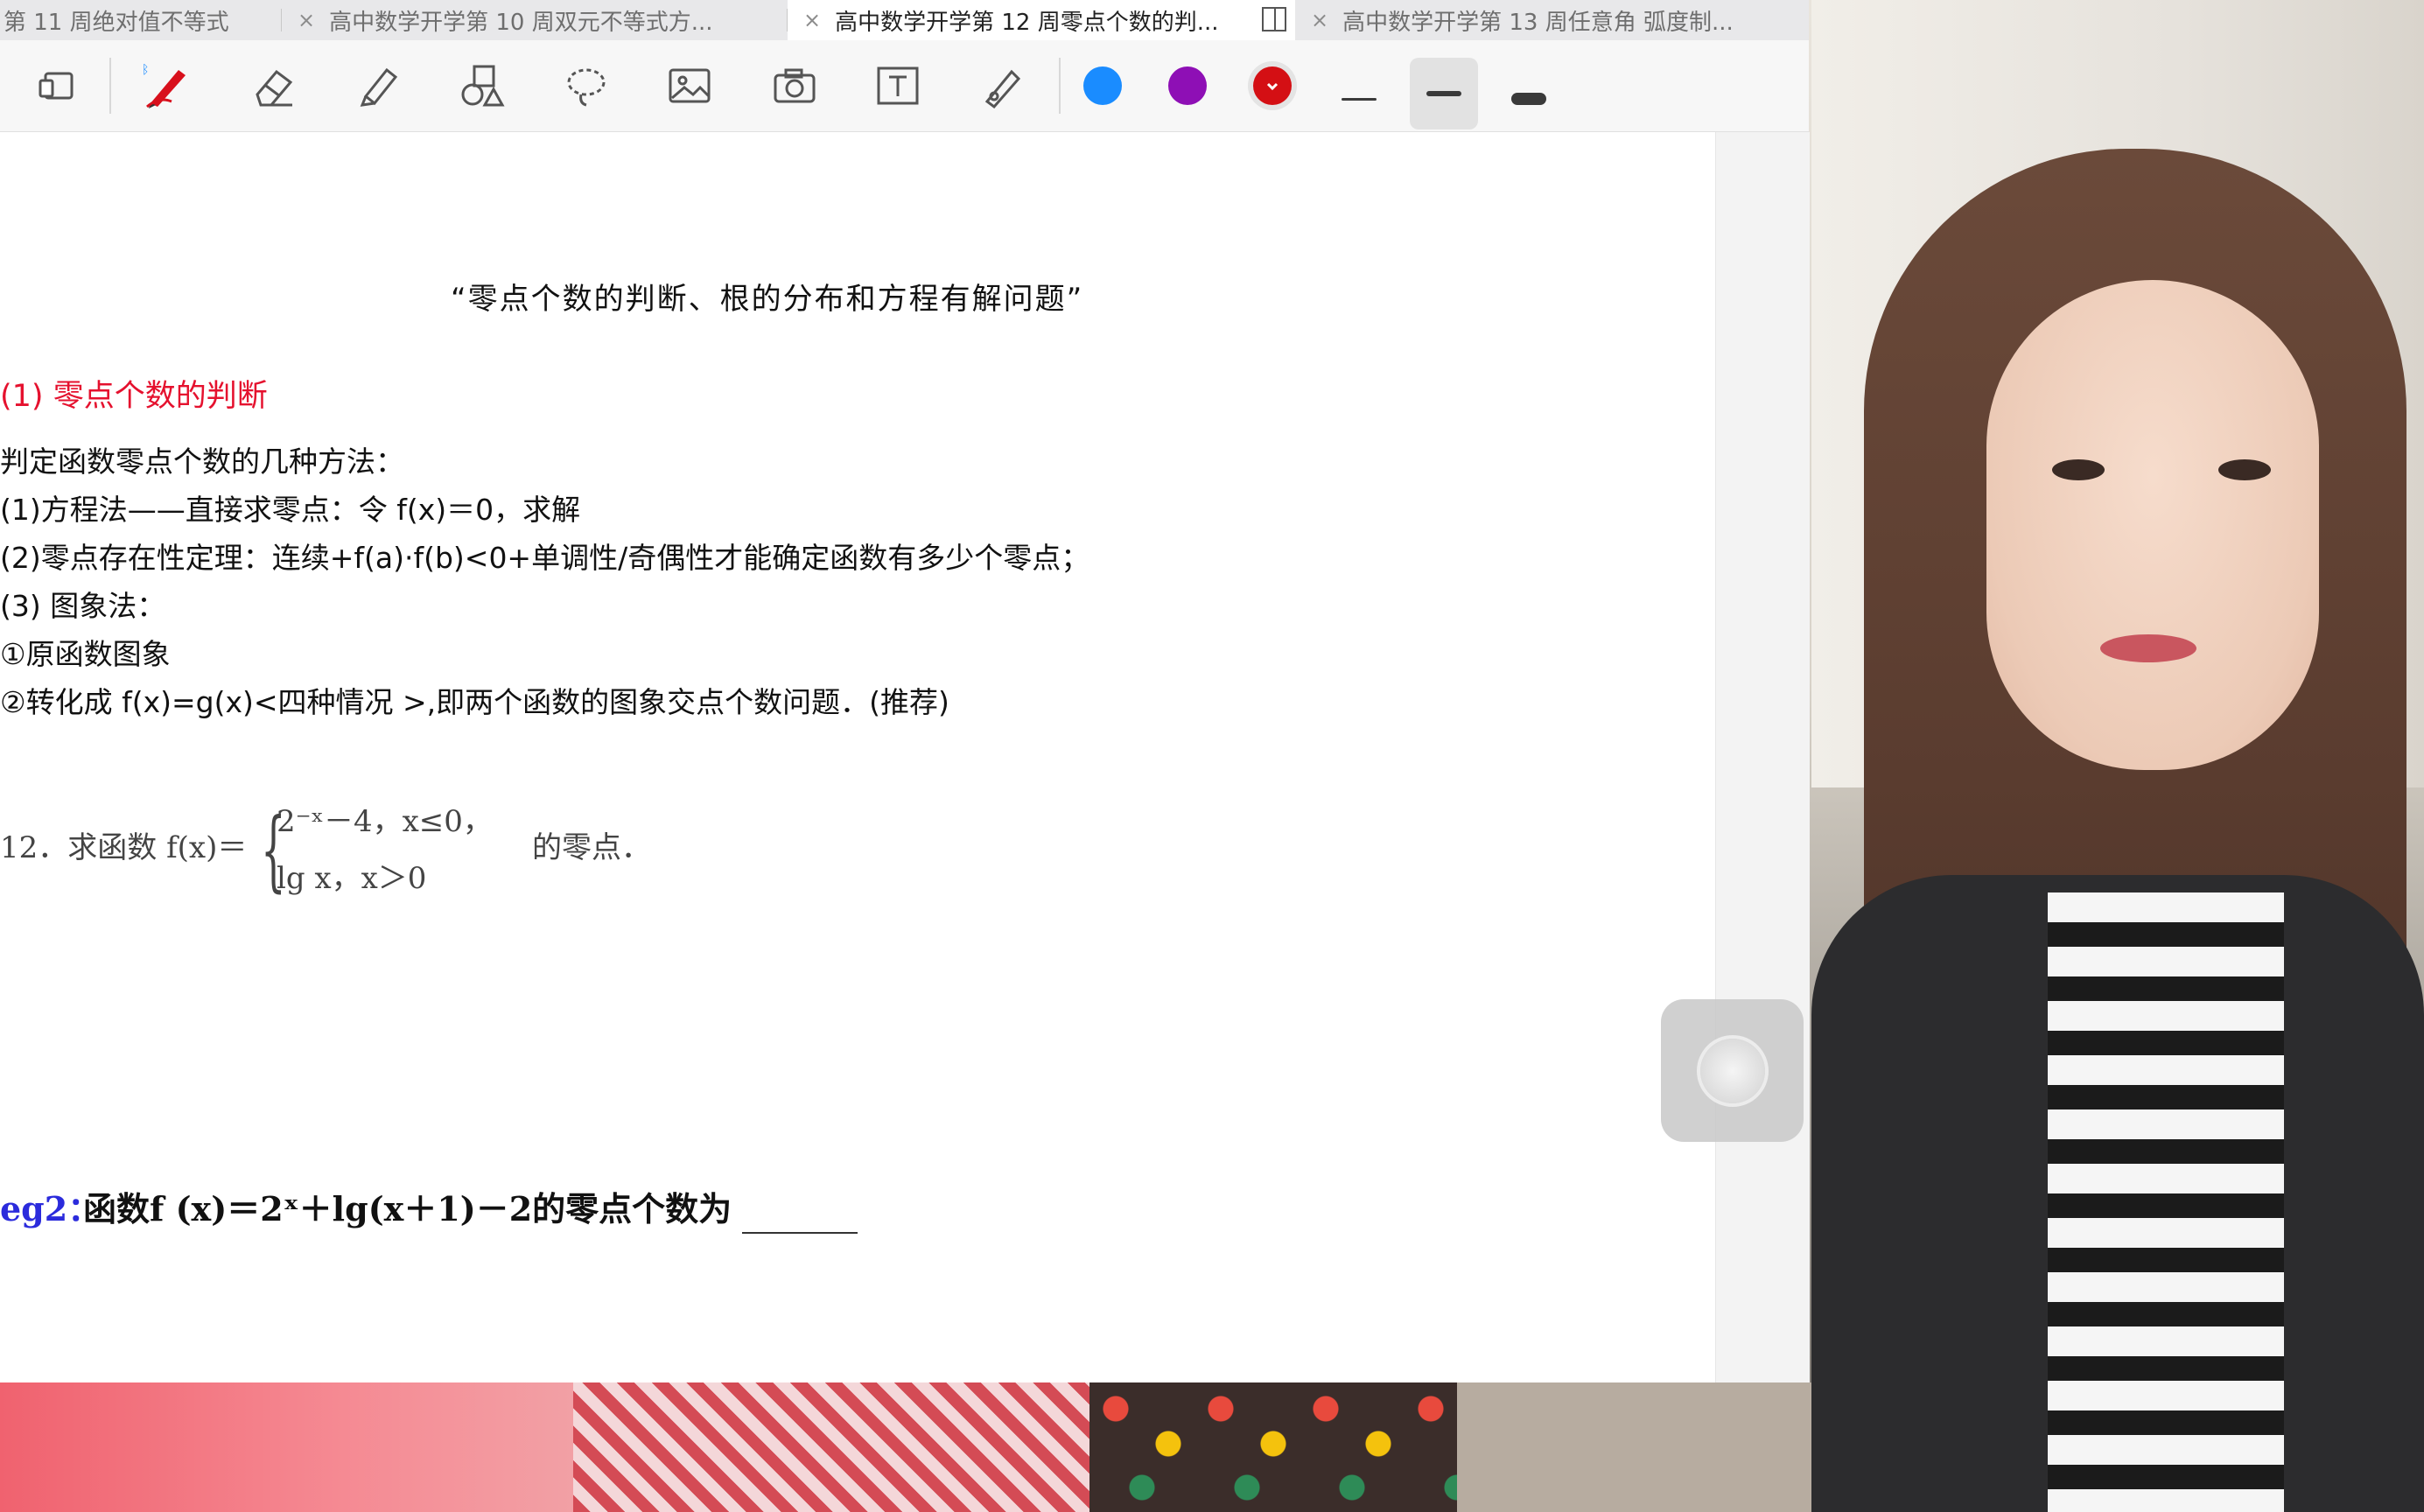 This screenshot has width=2424, height=1512. Describe the element at coordinates (1273, 1447) in the screenshot. I see `webcam-bag` at that location.